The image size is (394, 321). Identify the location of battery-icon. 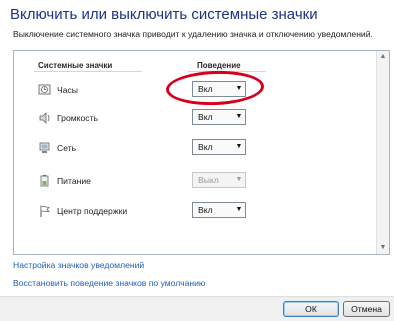
(45, 181).